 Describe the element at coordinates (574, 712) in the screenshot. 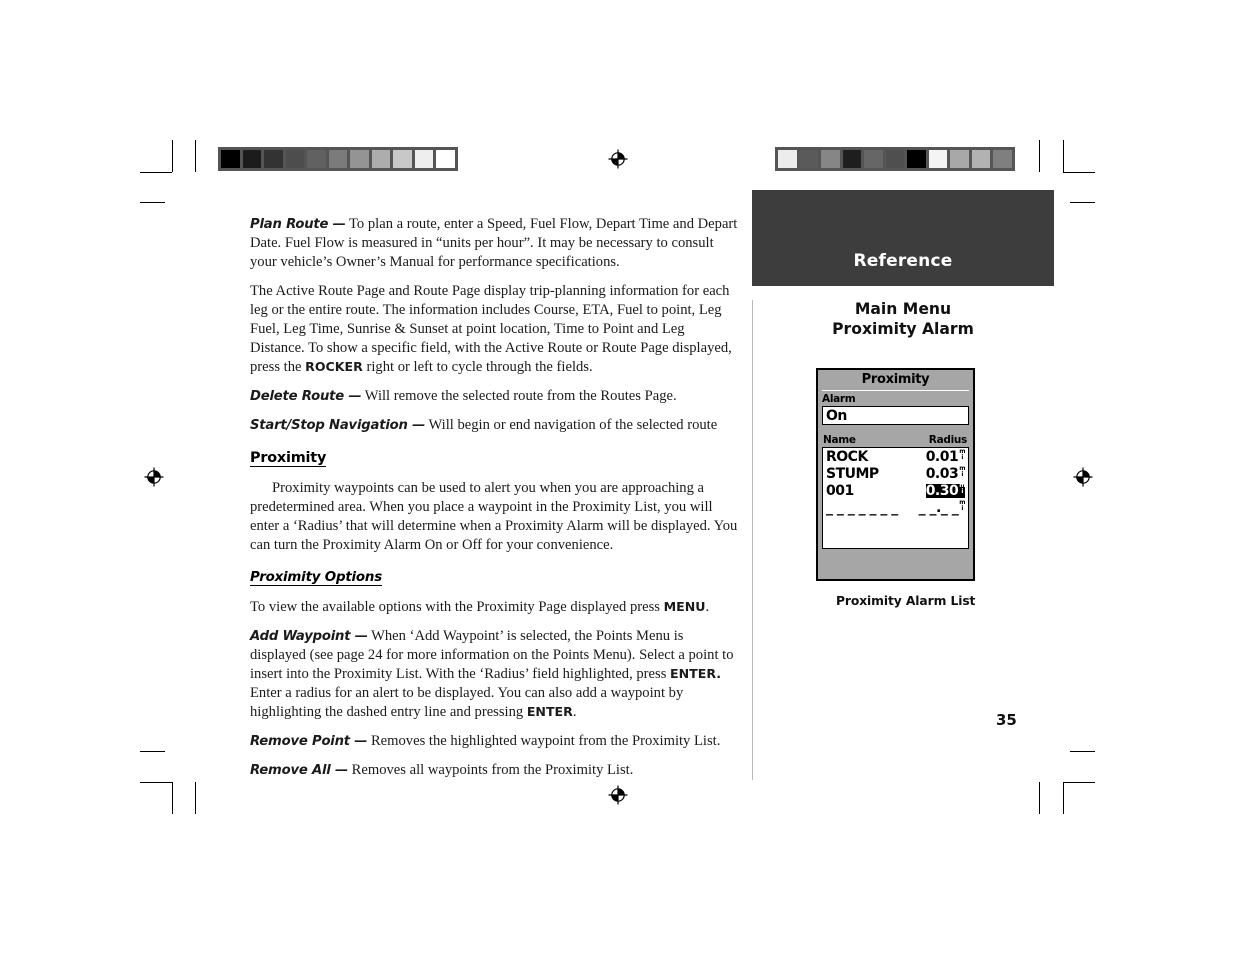

I see `paragraph-add-waypoint-part3: .` at that location.